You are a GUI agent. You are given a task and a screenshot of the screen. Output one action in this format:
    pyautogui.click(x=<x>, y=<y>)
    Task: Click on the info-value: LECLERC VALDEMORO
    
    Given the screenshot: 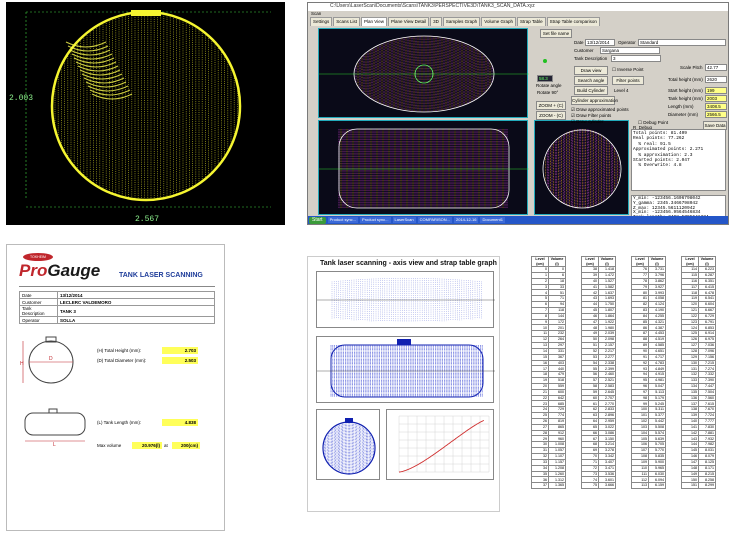 What is the action you would take?
    pyautogui.click(x=136, y=302)
    